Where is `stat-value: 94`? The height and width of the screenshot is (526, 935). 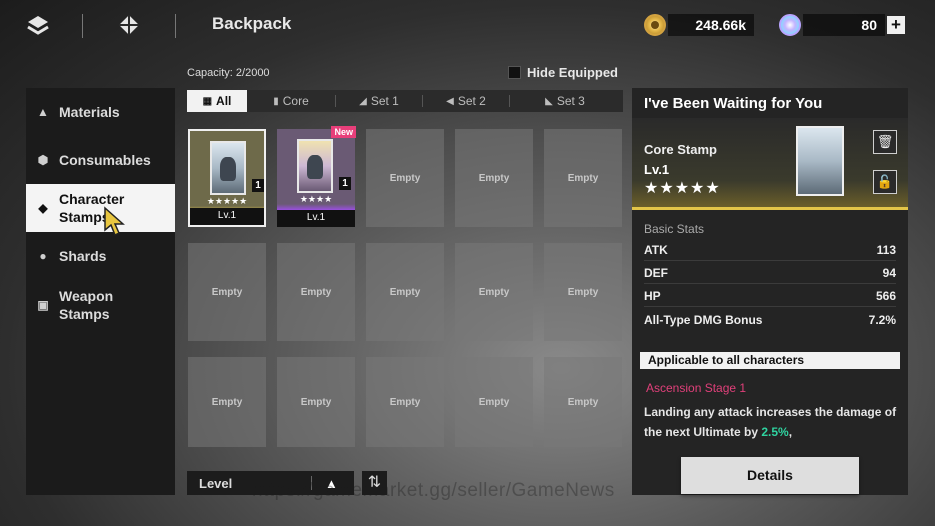 stat-value: 94 is located at coordinates (889, 273).